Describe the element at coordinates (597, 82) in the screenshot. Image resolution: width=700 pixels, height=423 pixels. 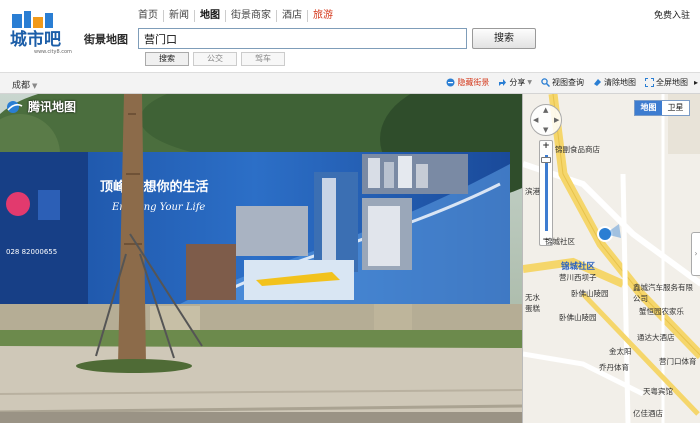
I see `eraser-icon` at that location.